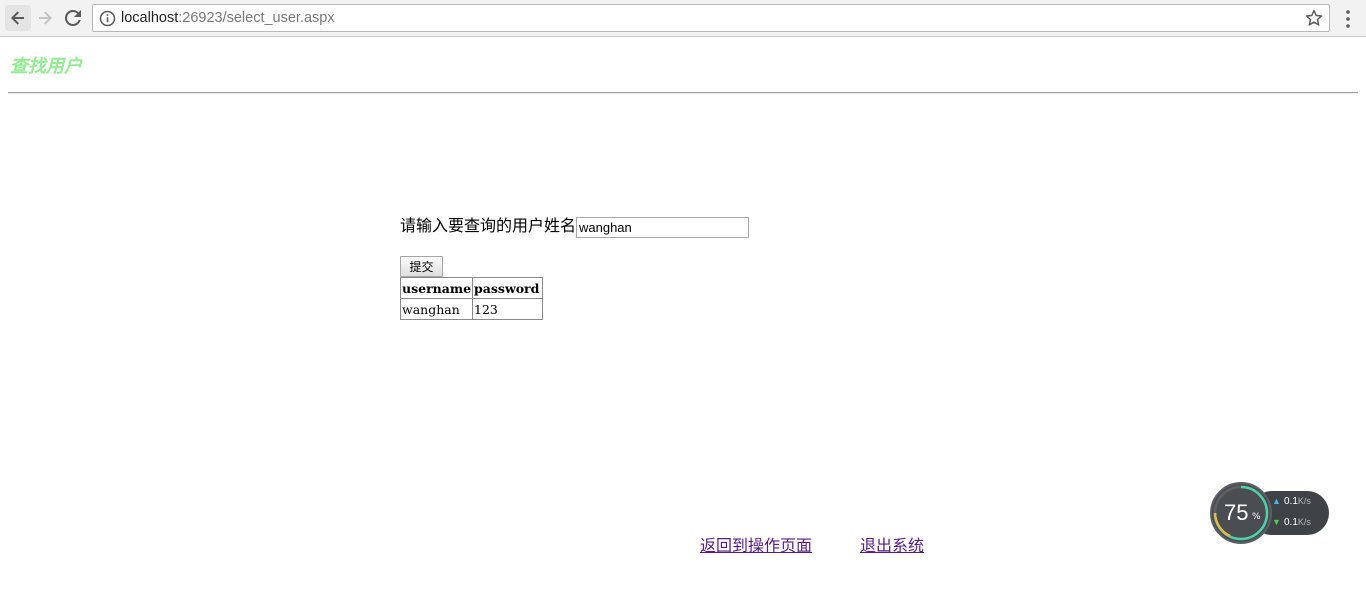 This screenshot has width=1366, height=615. What do you see at coordinates (508, 288) in the screenshot?
I see `column-header-password: password` at bounding box center [508, 288].